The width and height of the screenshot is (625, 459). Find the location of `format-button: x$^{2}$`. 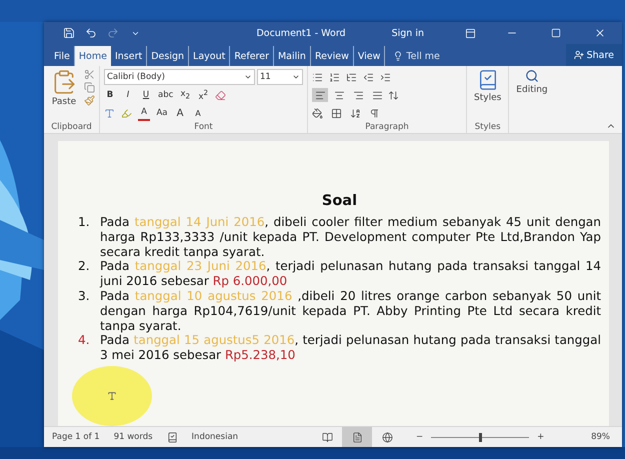

format-button: x$^{2}$ is located at coordinates (203, 95).